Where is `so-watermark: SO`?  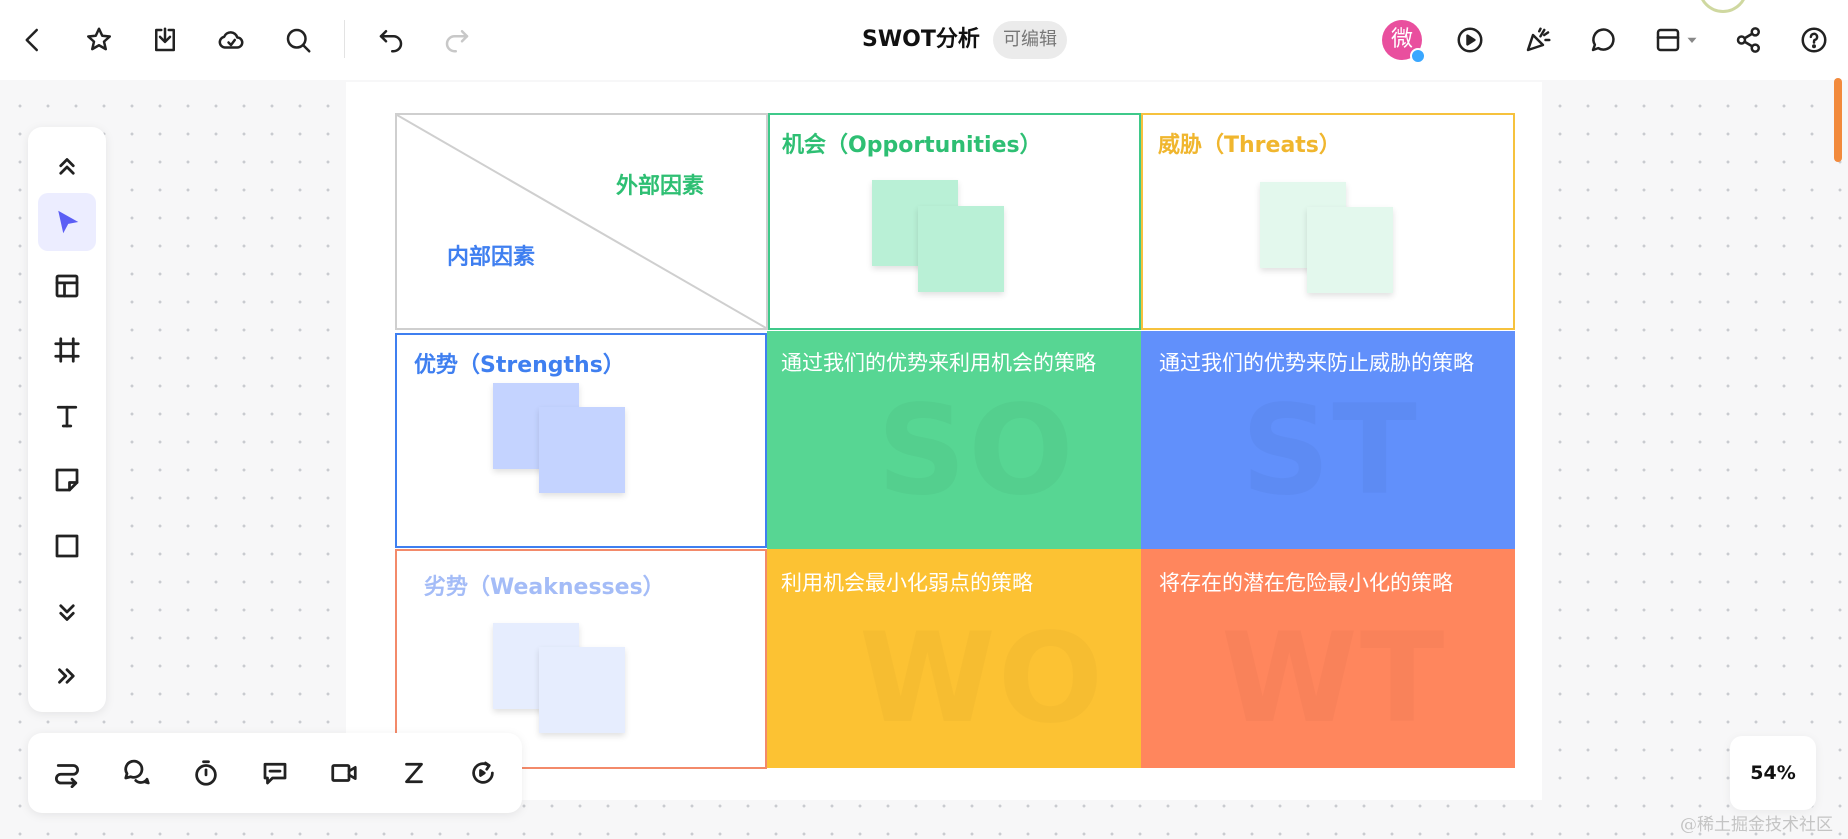 so-watermark: SO is located at coordinates (976, 451).